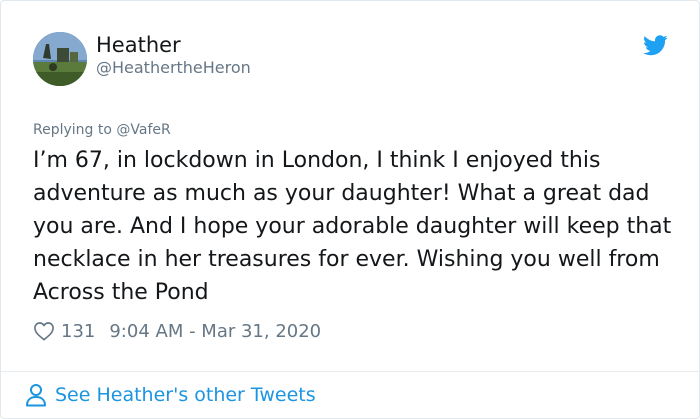  What do you see at coordinates (173, 68) in the screenshot?
I see `author-handle: @HeathertheHeron` at bounding box center [173, 68].